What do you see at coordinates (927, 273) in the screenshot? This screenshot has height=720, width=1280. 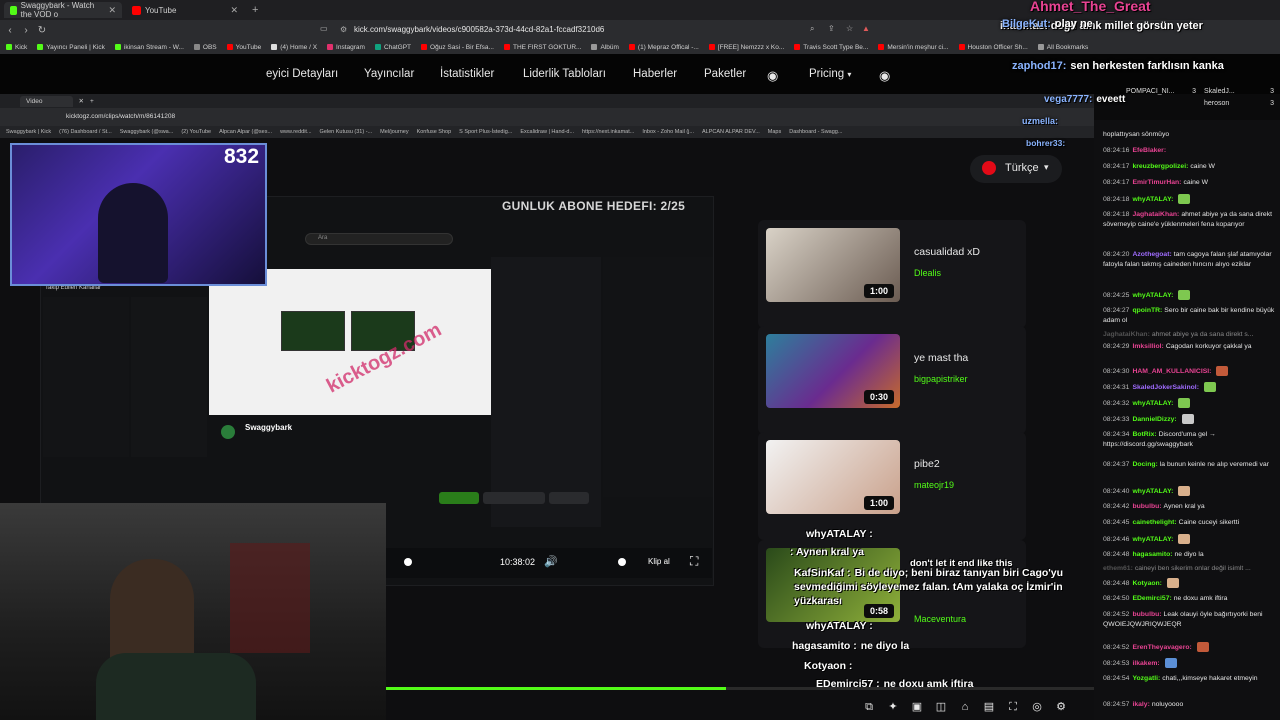 I see `clip-author: Dlealis` at bounding box center [927, 273].